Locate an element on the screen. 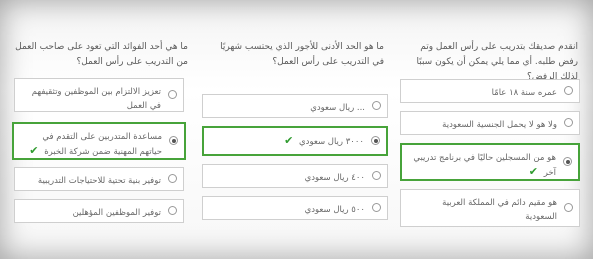 This screenshot has height=259, width=593. answer-option: ٥٠٠ ريال سعودي is located at coordinates (295, 208).